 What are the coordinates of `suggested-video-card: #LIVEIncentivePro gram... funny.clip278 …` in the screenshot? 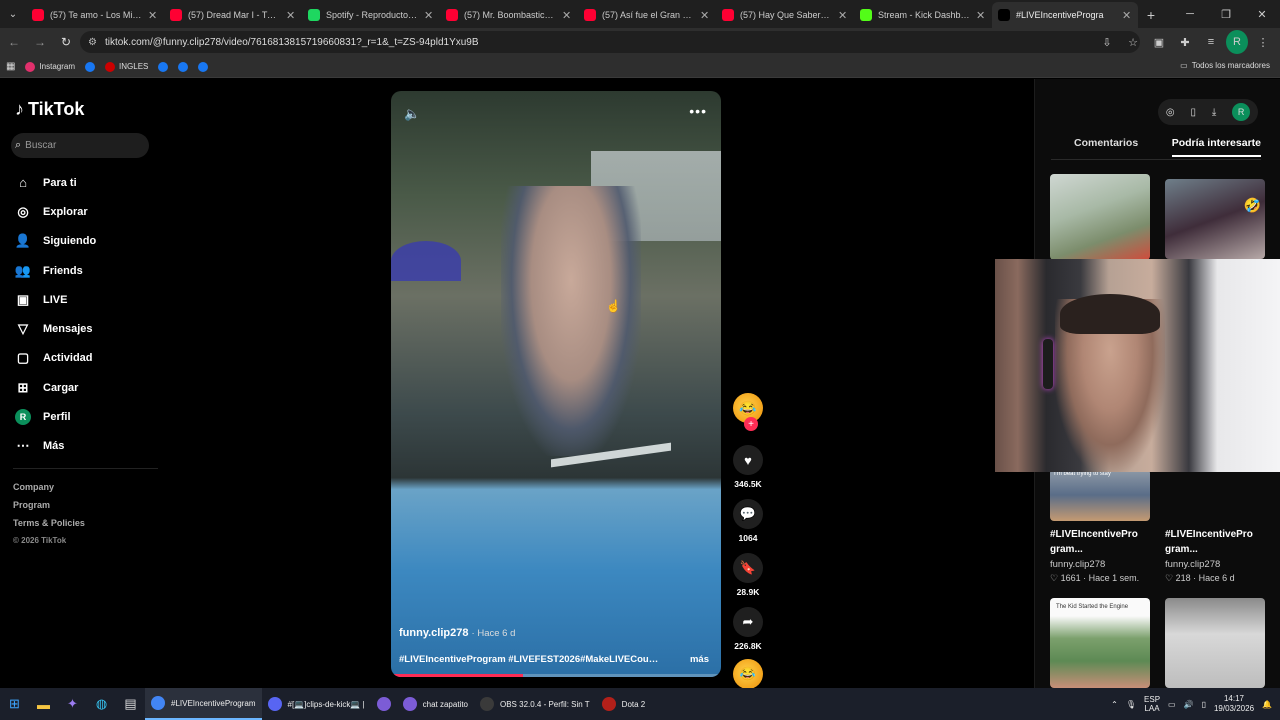 It's located at (1217, 555).